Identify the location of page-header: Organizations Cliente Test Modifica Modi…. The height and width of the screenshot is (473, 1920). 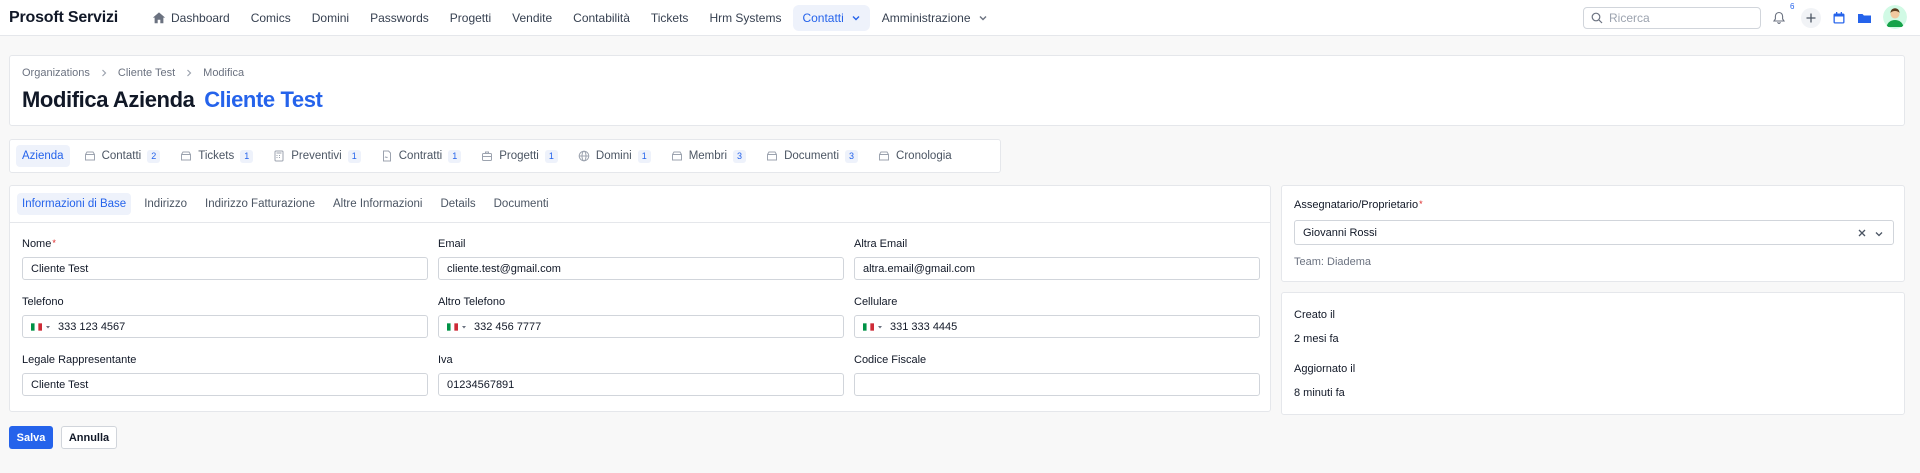
(957, 90).